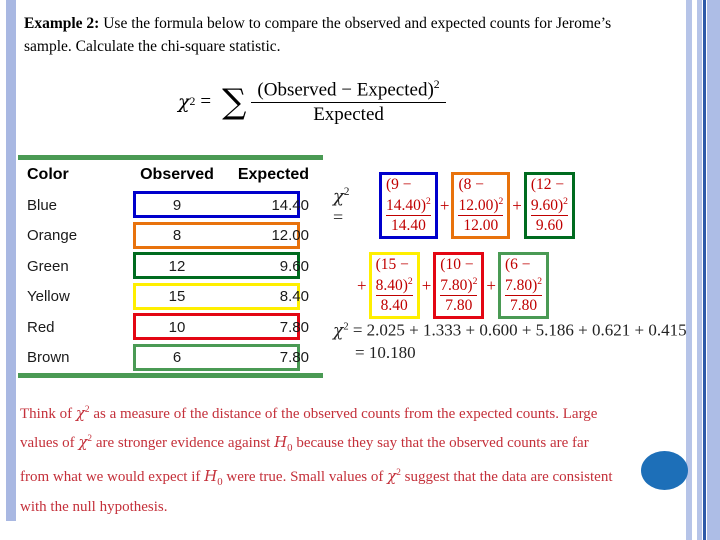  I want to click on cell-observed: 6, so click(177, 358).